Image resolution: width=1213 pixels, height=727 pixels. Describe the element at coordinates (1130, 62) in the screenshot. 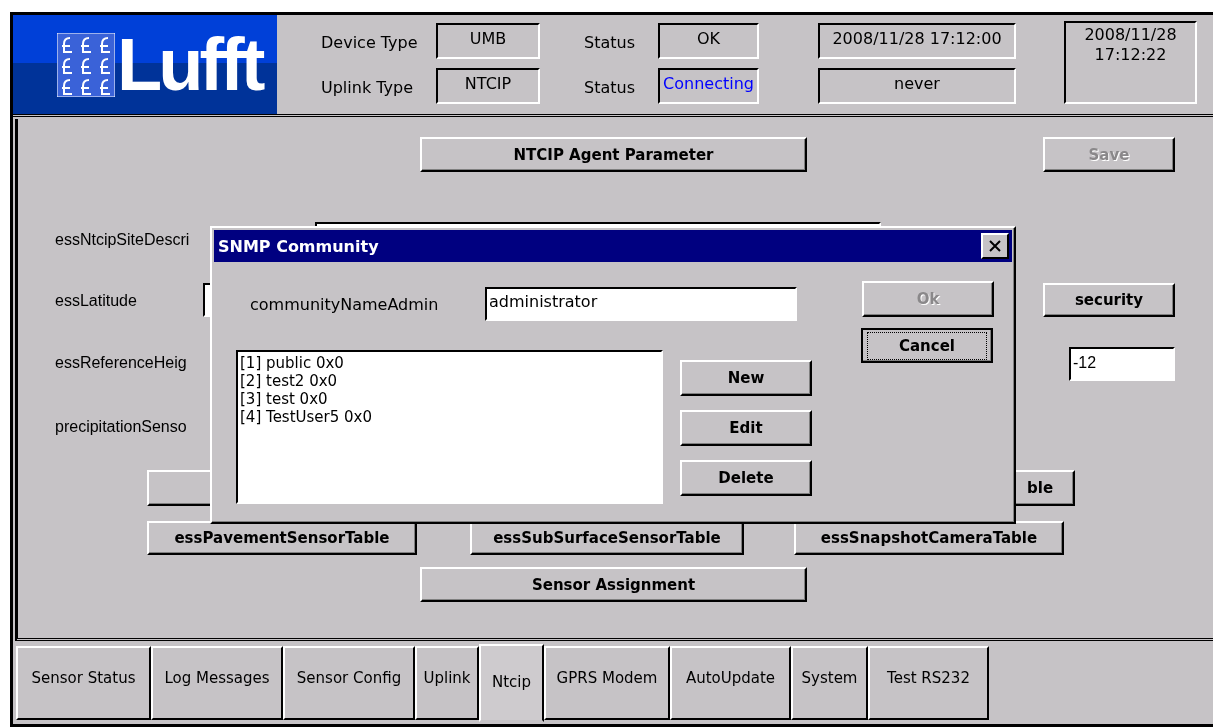

I see `clock-display: 2008/11/28 17:12:22` at that location.